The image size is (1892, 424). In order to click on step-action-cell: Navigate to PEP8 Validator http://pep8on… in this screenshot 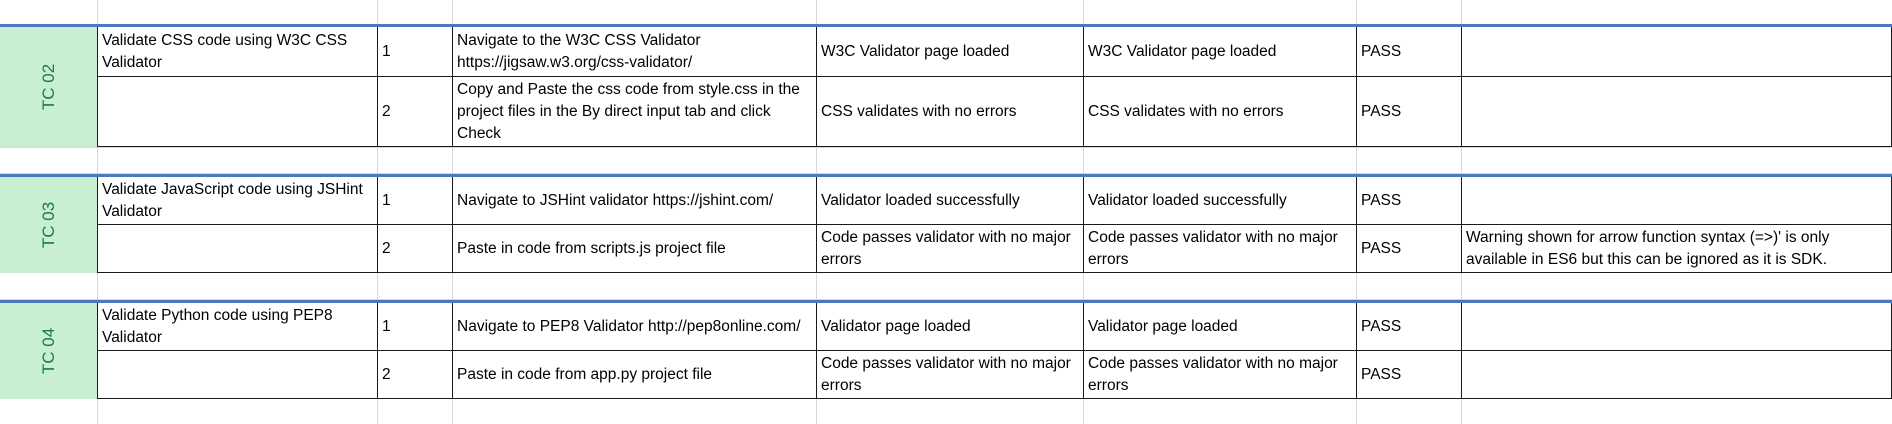, I will do `click(634, 327)`.